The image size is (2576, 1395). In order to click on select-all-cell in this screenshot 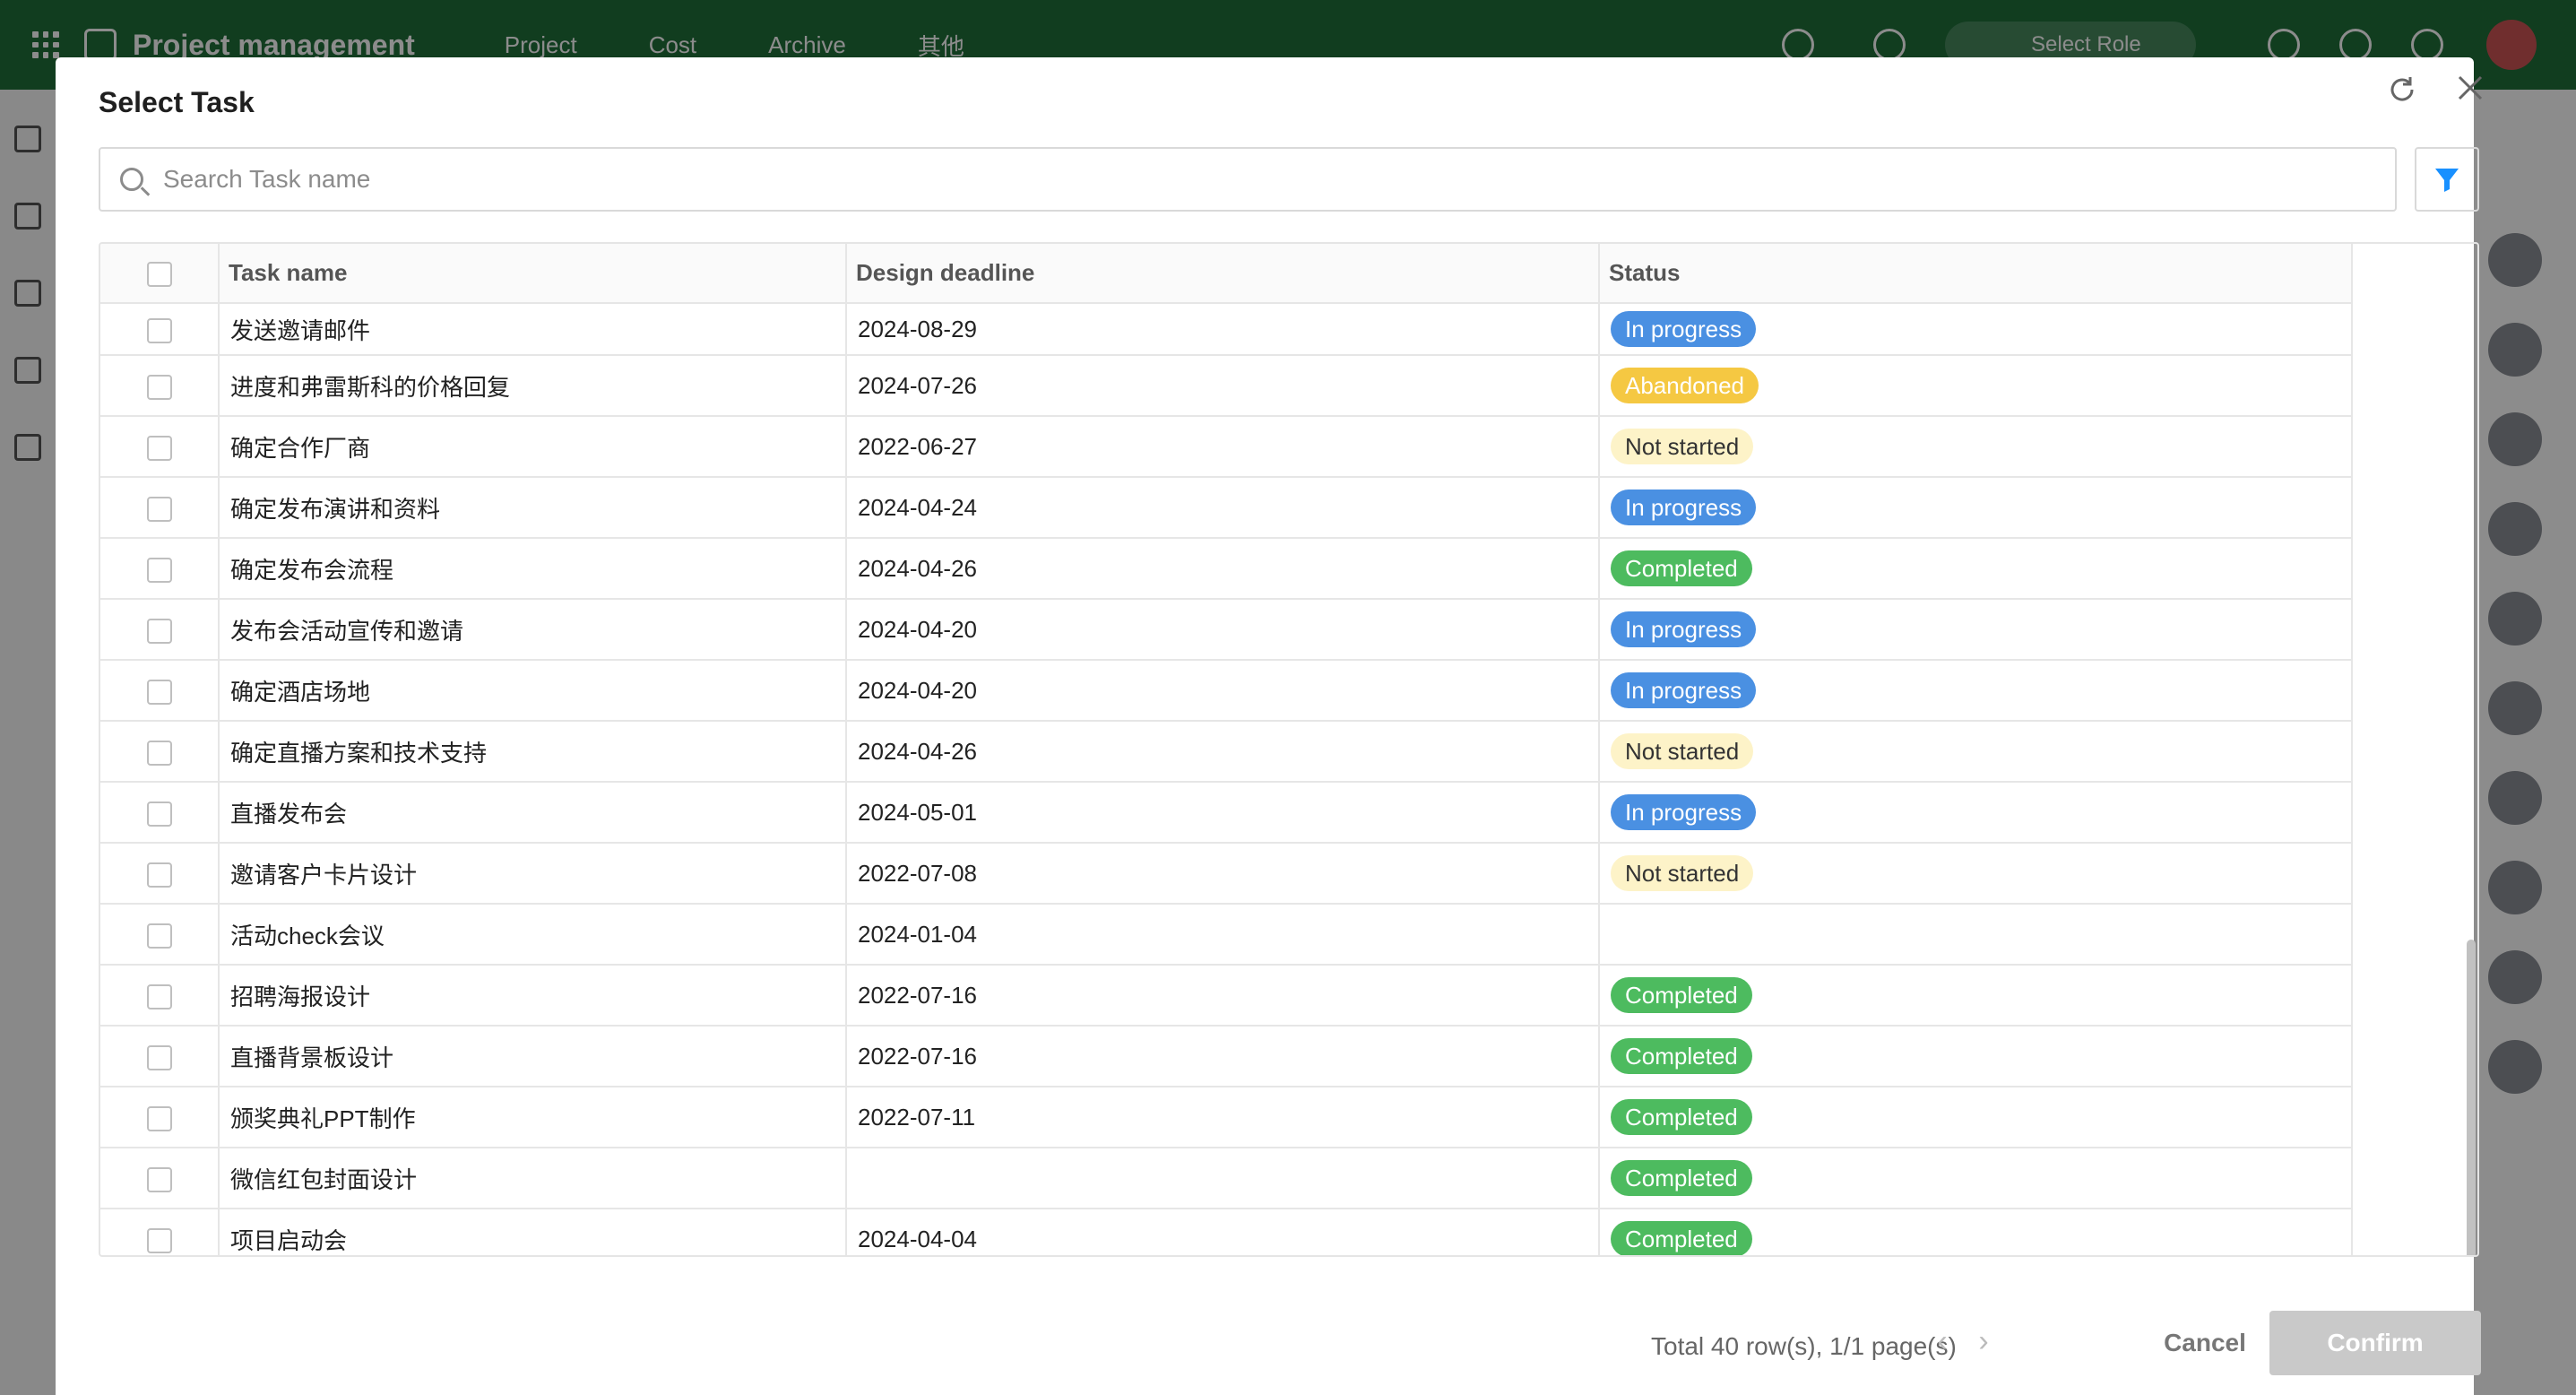, I will do `click(160, 274)`.